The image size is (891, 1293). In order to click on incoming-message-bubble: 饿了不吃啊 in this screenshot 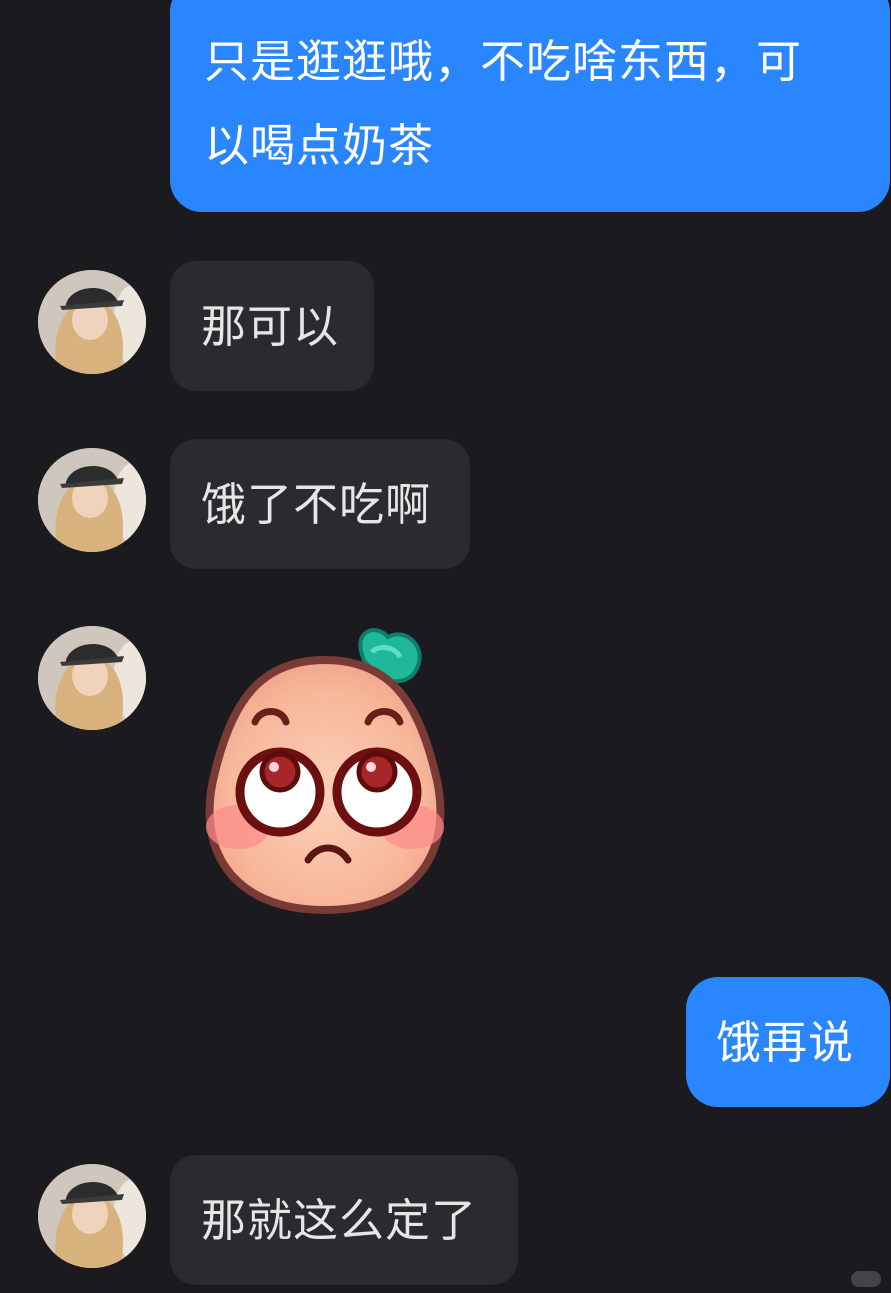, I will do `click(320, 504)`.